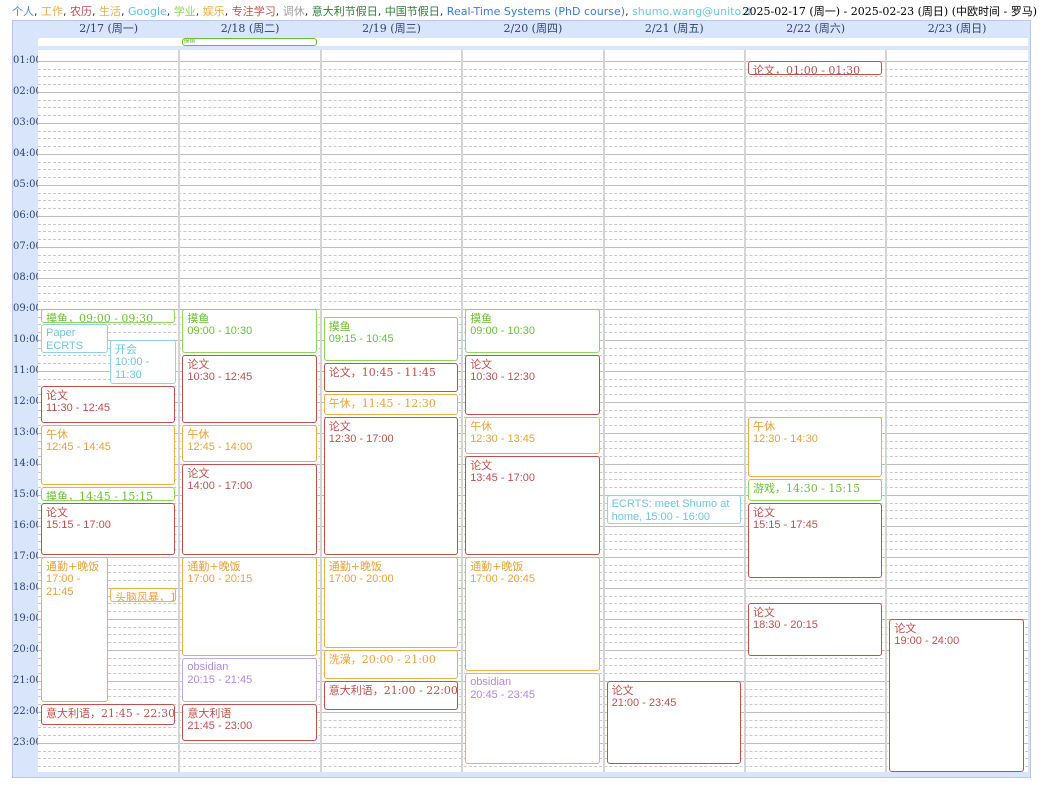  What do you see at coordinates (145, 596) in the screenshot?
I see `event-title: 头脑风暴，18:` at bounding box center [145, 596].